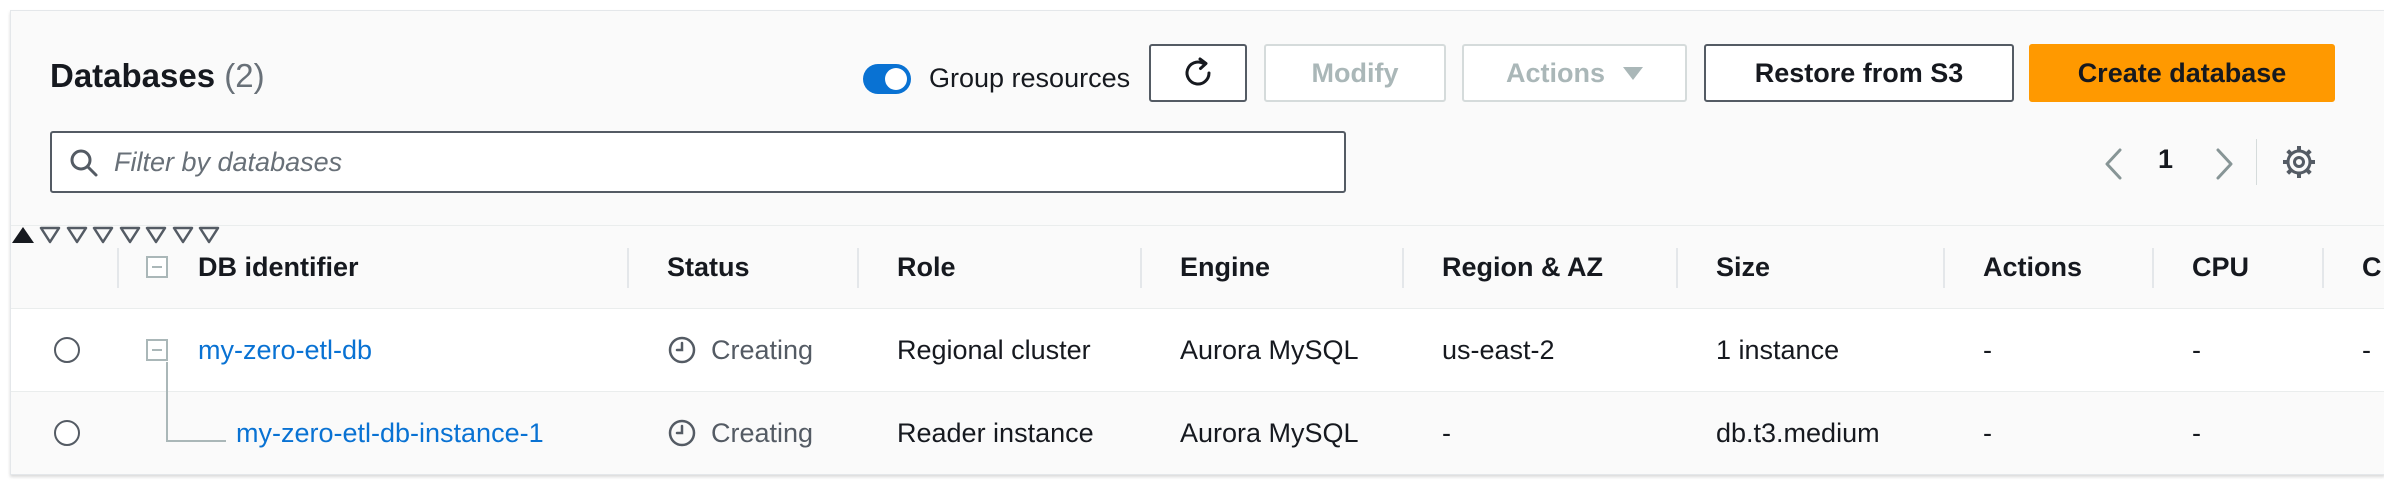 This screenshot has height=488, width=2384. I want to click on create-label: Create database, so click(2182, 72).